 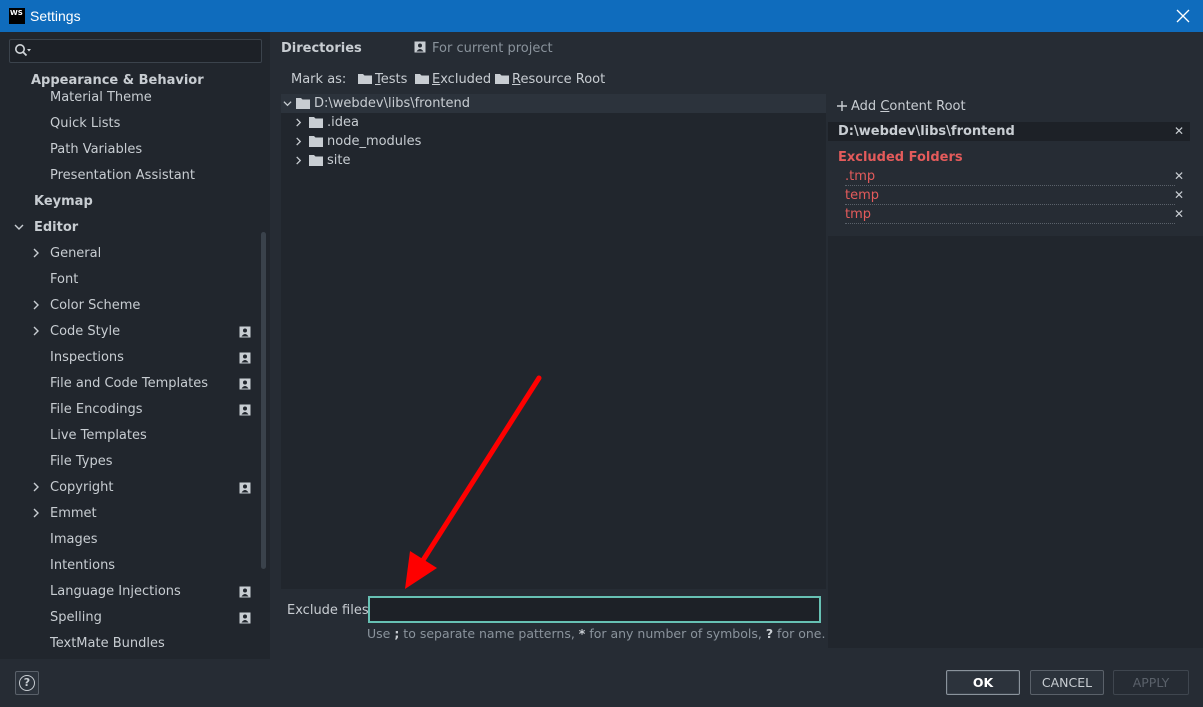 What do you see at coordinates (901, 106) in the screenshot?
I see `add-content-root-button: Add Content Root` at bounding box center [901, 106].